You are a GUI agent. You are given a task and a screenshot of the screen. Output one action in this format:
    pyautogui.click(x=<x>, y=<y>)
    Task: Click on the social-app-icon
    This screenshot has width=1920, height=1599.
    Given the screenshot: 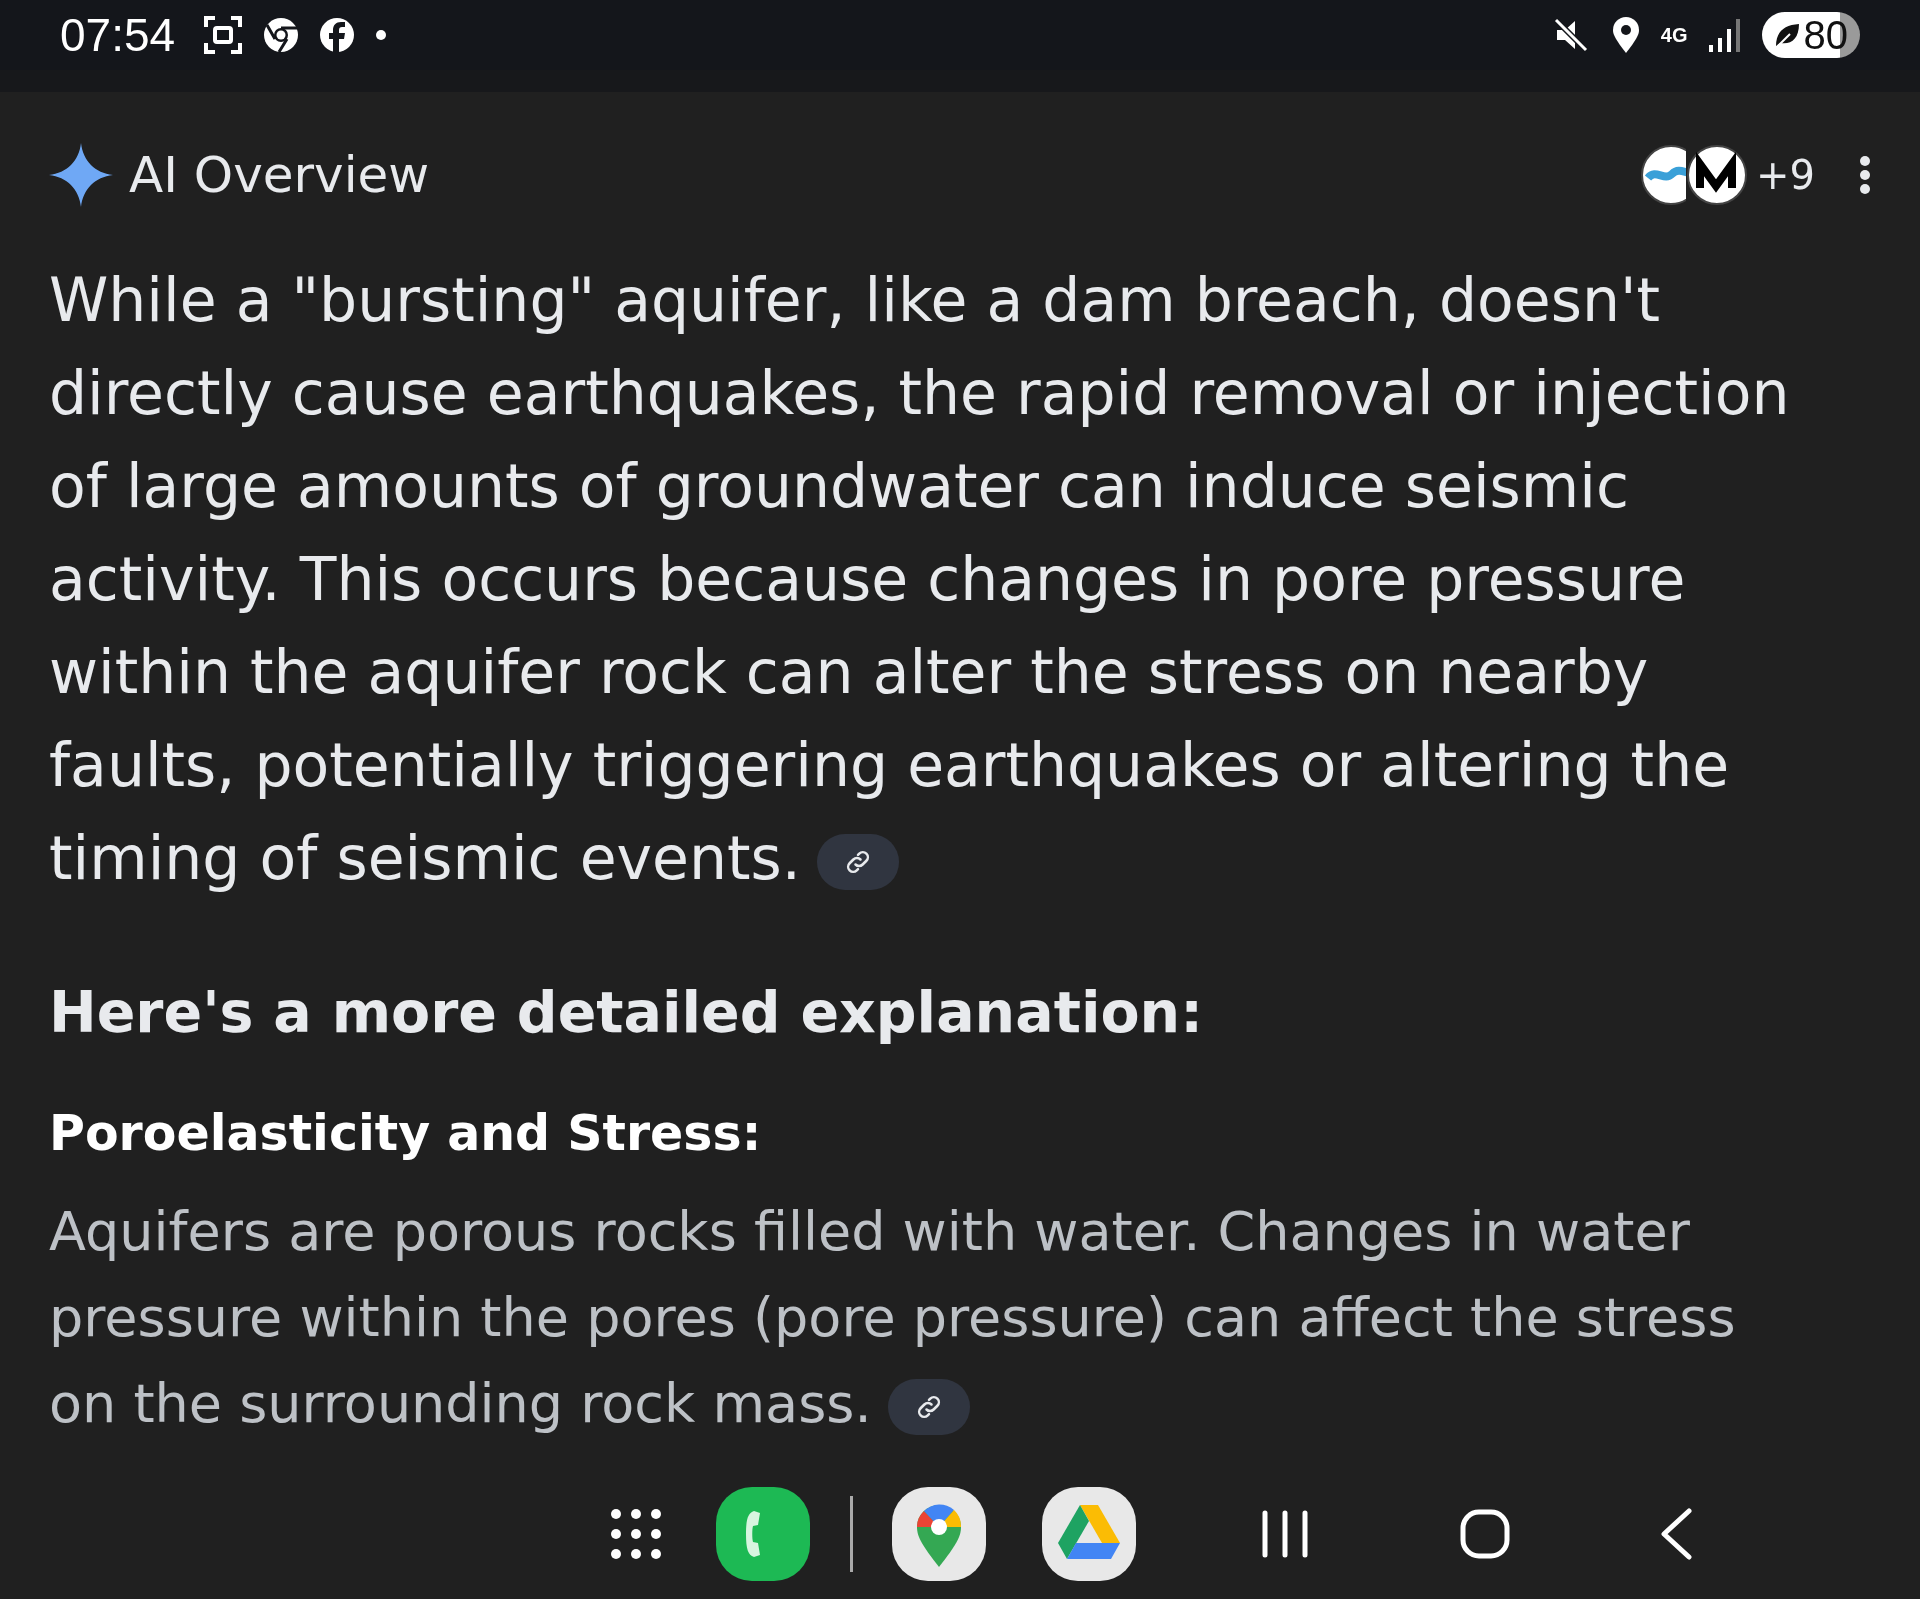 What is the action you would take?
    pyautogui.click(x=337, y=35)
    